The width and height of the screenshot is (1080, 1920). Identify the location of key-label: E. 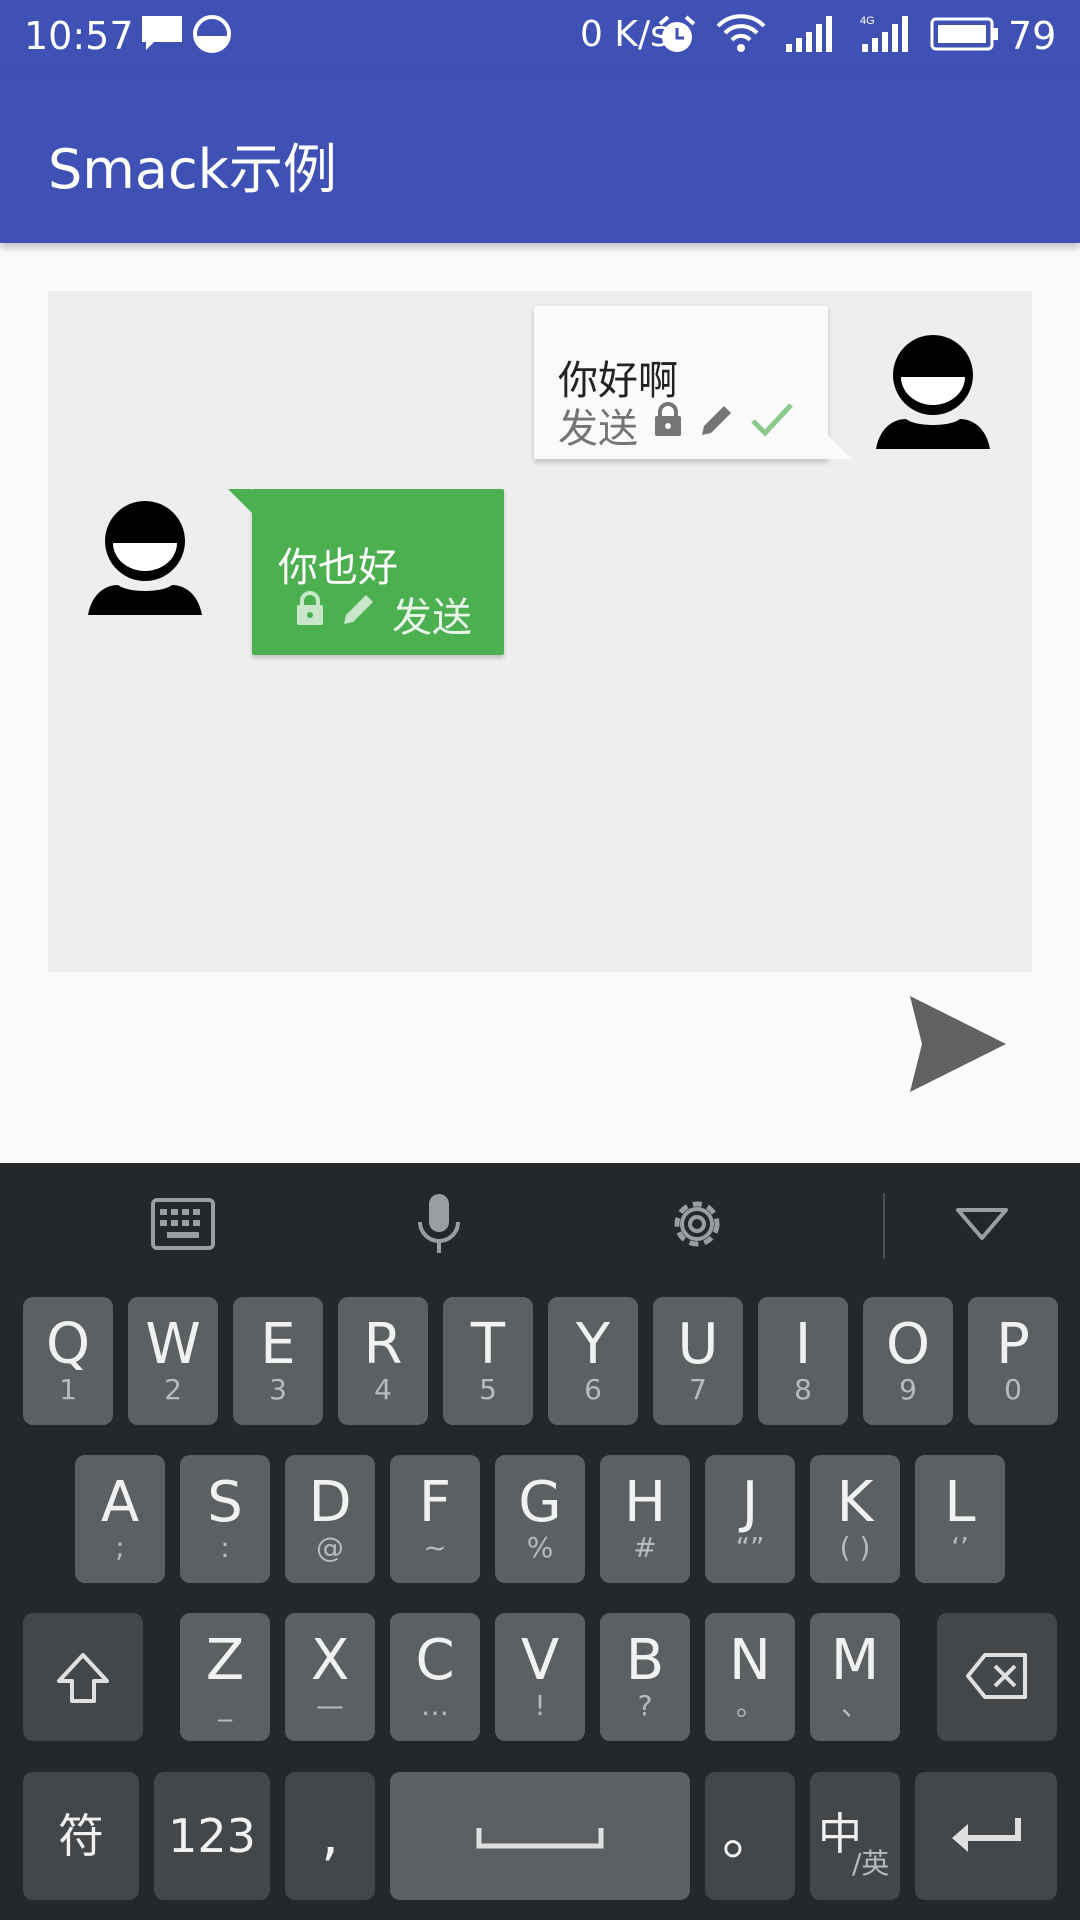
(278, 1344).